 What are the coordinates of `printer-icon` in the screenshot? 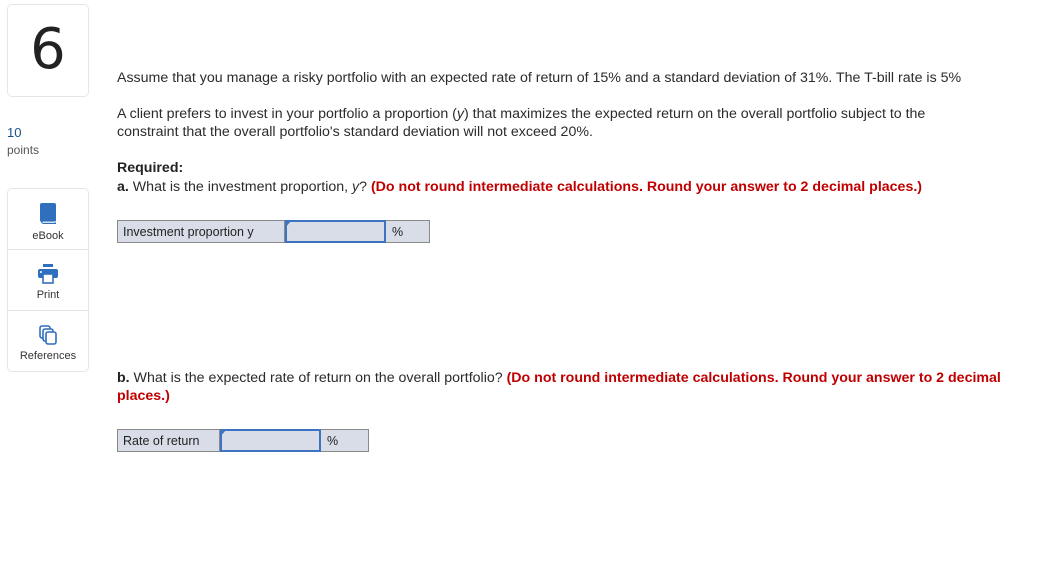 It's located at (48, 274).